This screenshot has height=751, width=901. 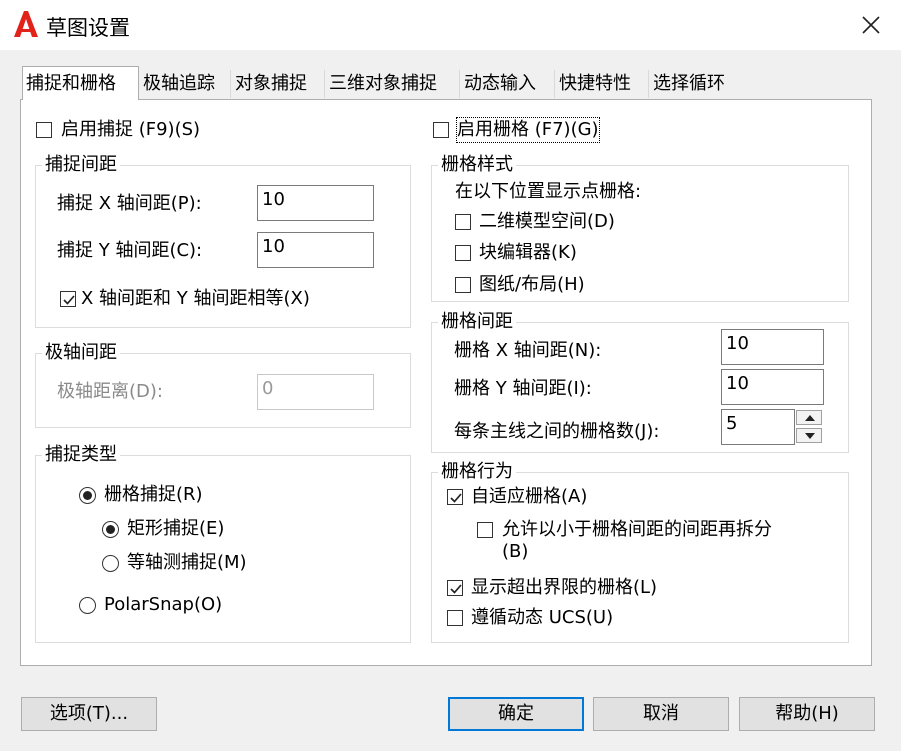 I want to click on snap-on-label: 启用捕捉 (F9)(S), so click(x=131, y=129).